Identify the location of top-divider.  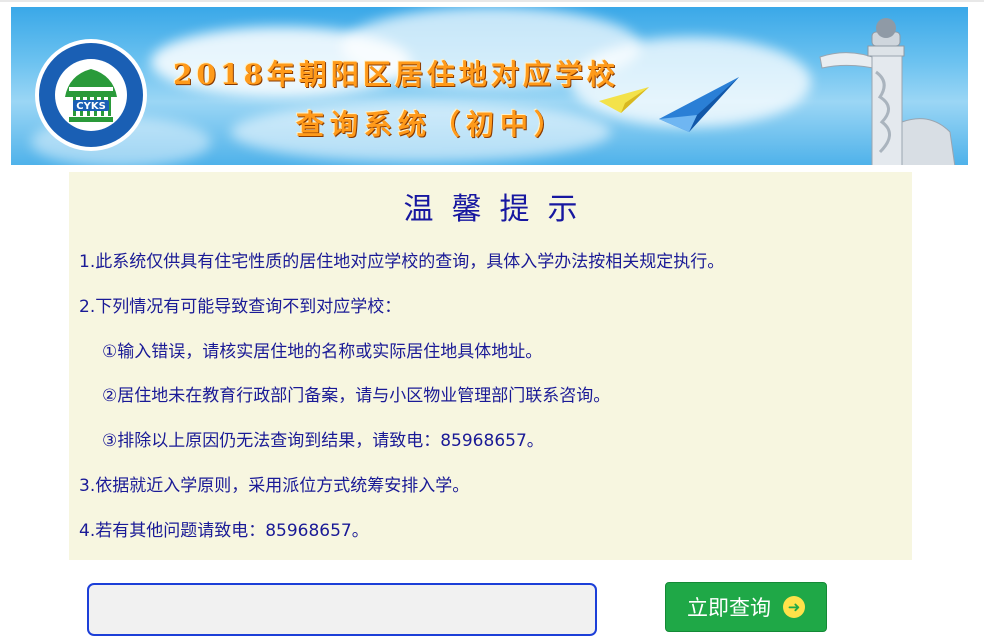
(492, 1).